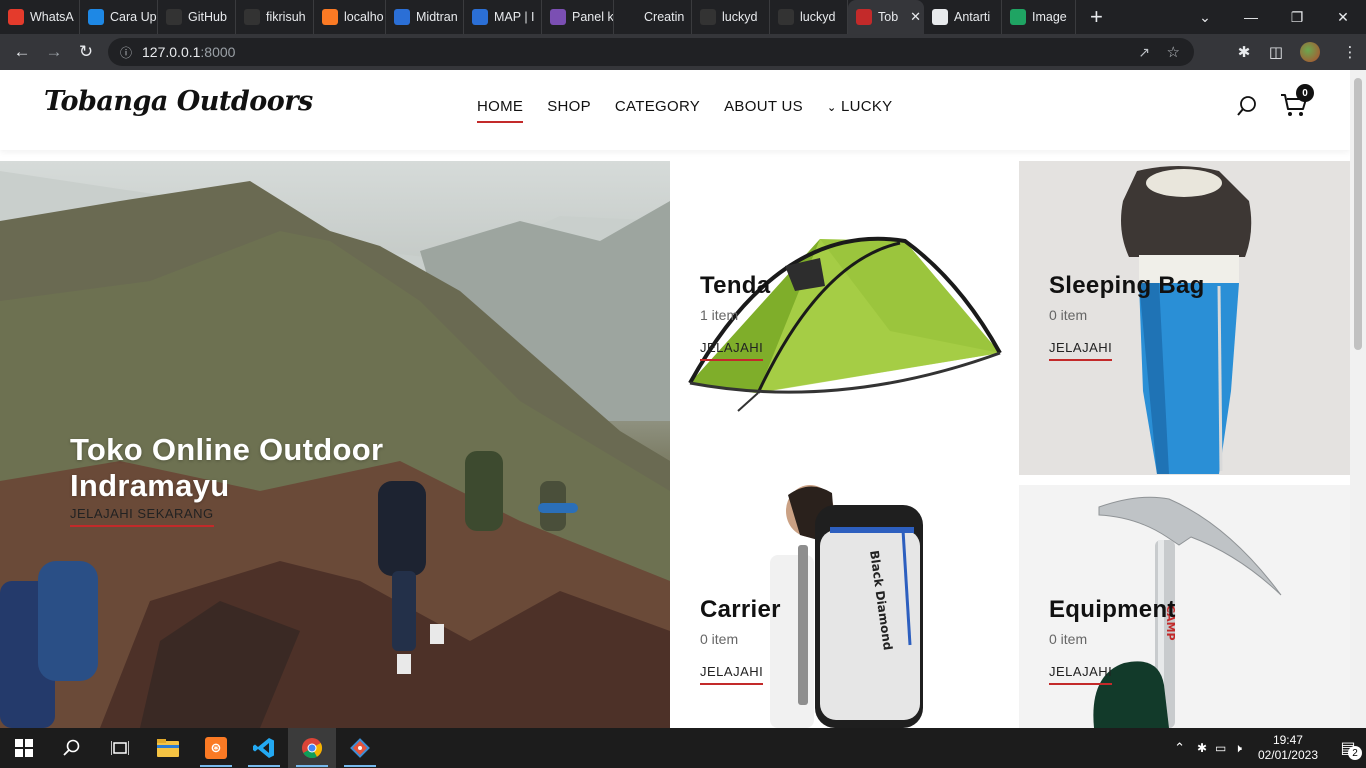 The width and height of the screenshot is (1366, 768). What do you see at coordinates (1350, 52) in the screenshot?
I see `menu-kebab-icon: ⋮` at bounding box center [1350, 52].